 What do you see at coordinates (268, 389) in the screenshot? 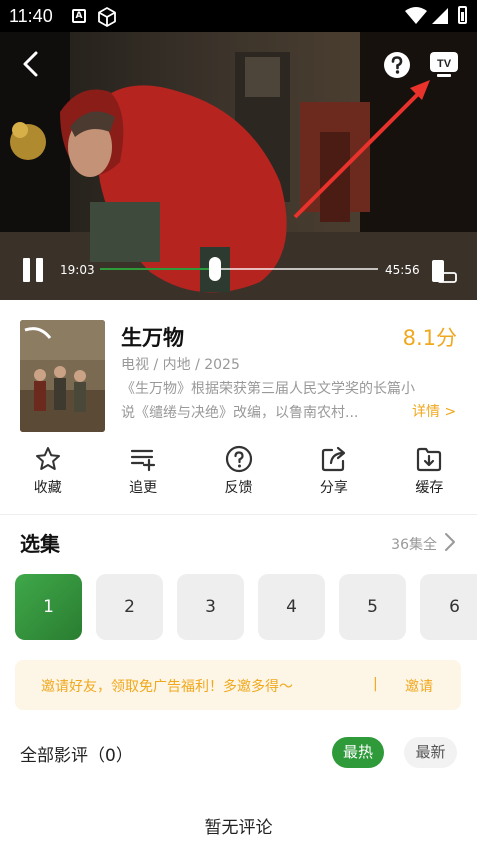
I see `description-line-1: 《生万物》根据荣获第三届人民文学奖的长篇小` at bounding box center [268, 389].